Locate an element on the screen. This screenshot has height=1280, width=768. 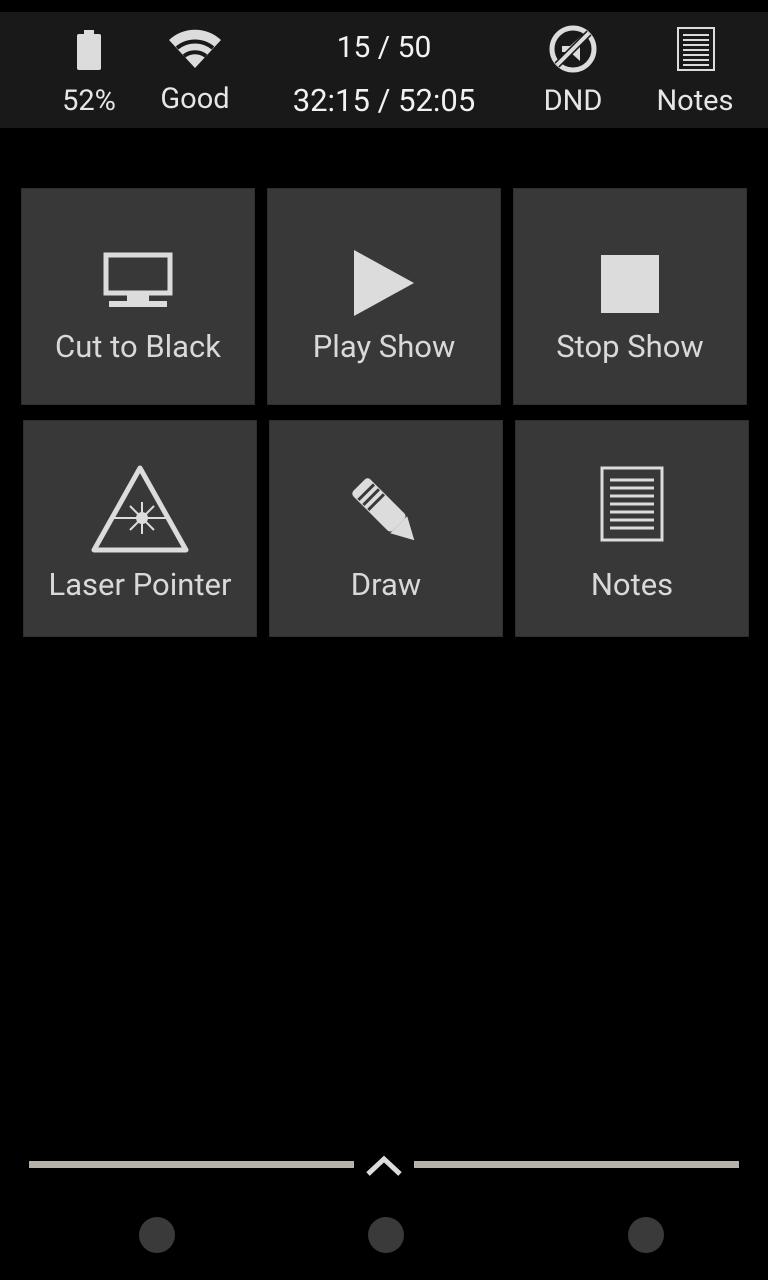
laser-pointer-icon-wrap is located at coordinates (140, 500).